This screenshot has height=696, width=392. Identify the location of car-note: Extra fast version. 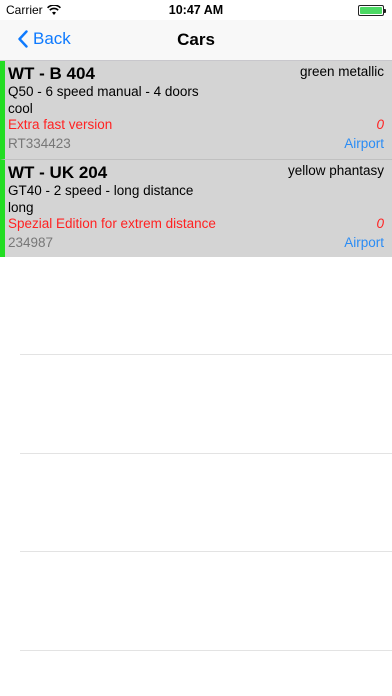
(60, 124).